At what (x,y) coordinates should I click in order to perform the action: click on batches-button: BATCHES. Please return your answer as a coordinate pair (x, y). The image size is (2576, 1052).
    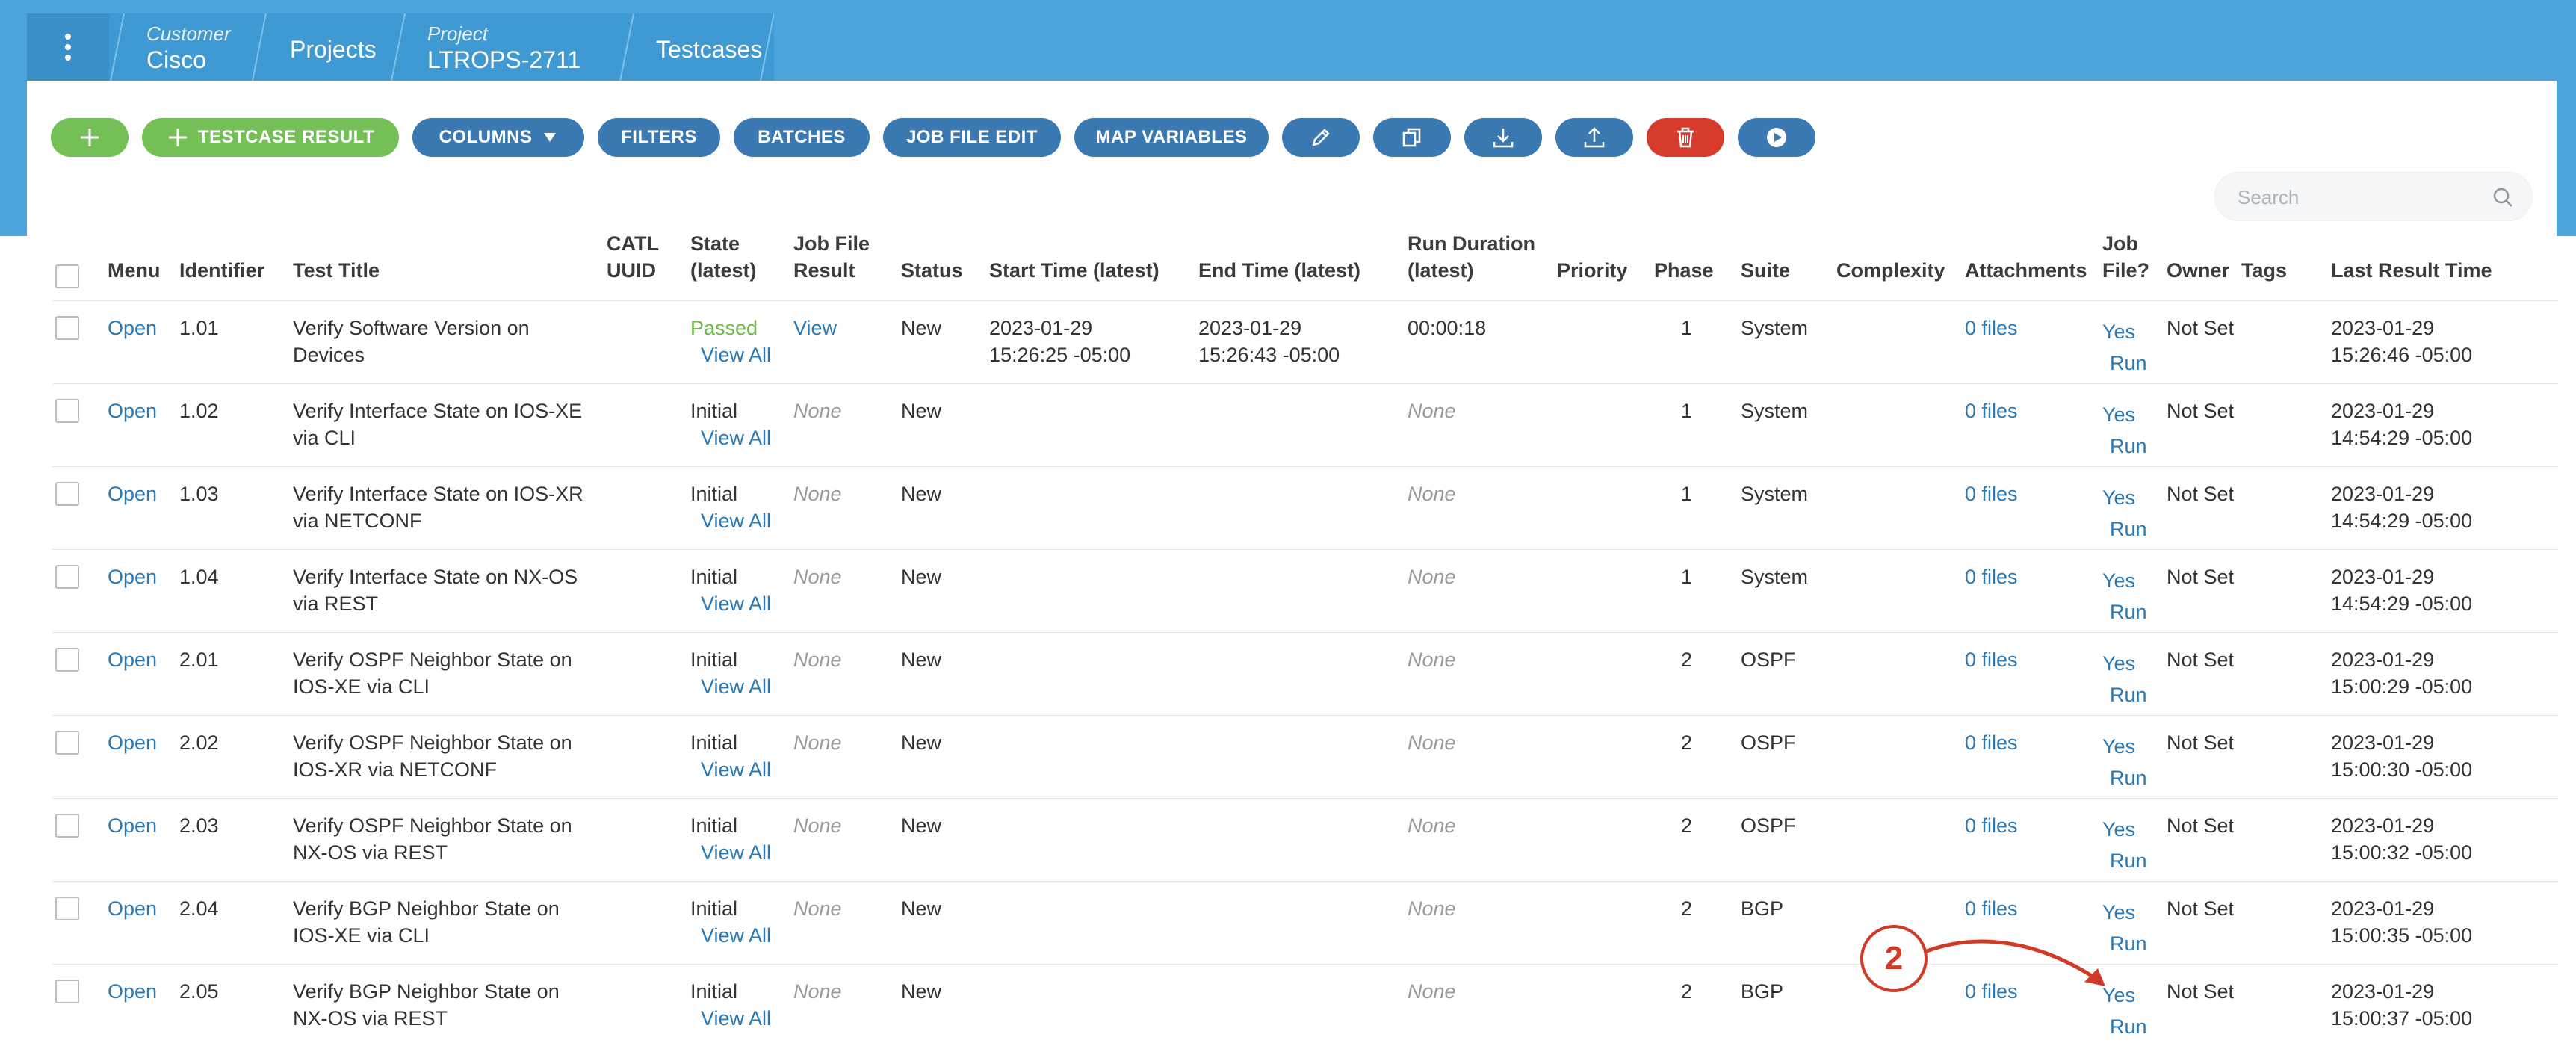
    Looking at the image, I should click on (802, 137).